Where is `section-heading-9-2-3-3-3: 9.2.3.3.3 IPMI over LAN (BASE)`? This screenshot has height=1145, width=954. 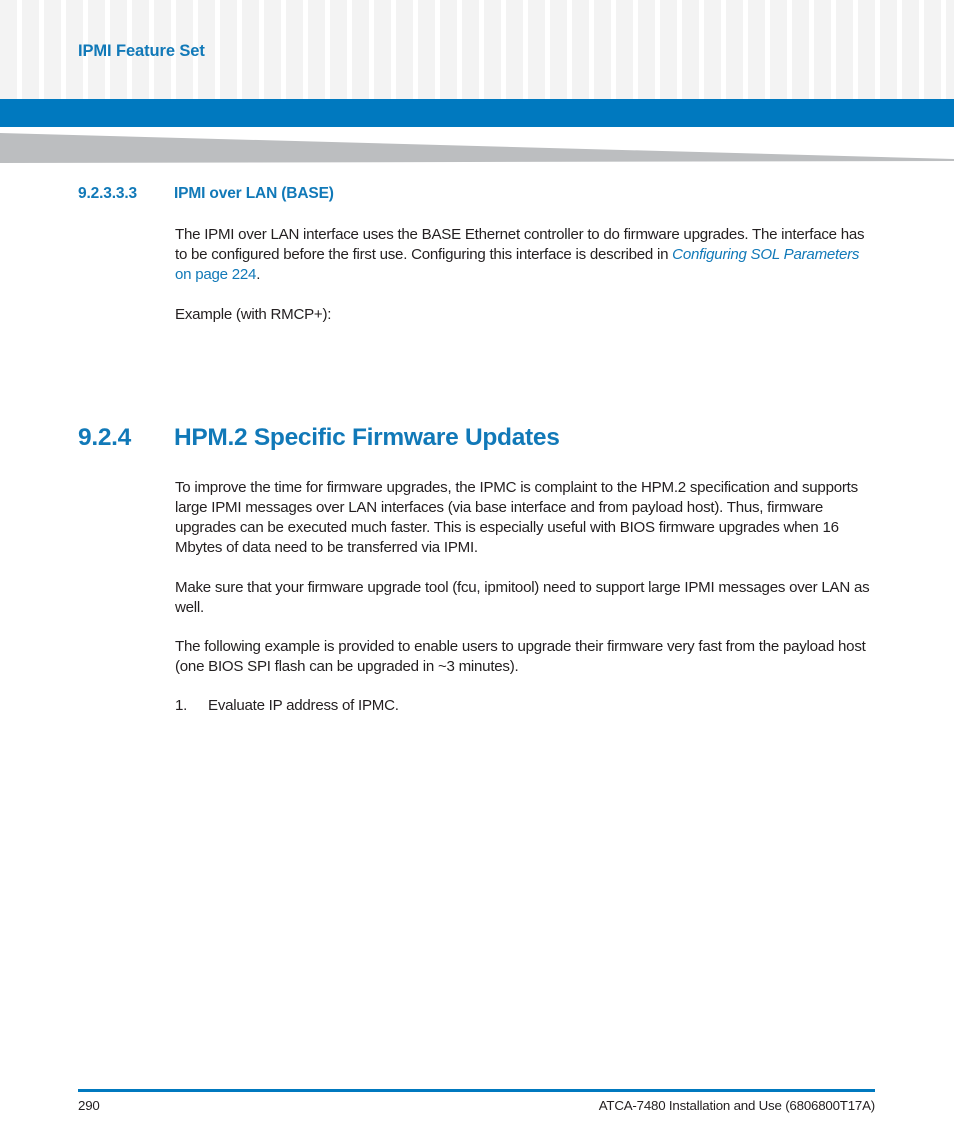
section-heading-9-2-3-3-3: 9.2.3.3.3 IPMI over LAN (BASE) is located at coordinates (477, 194).